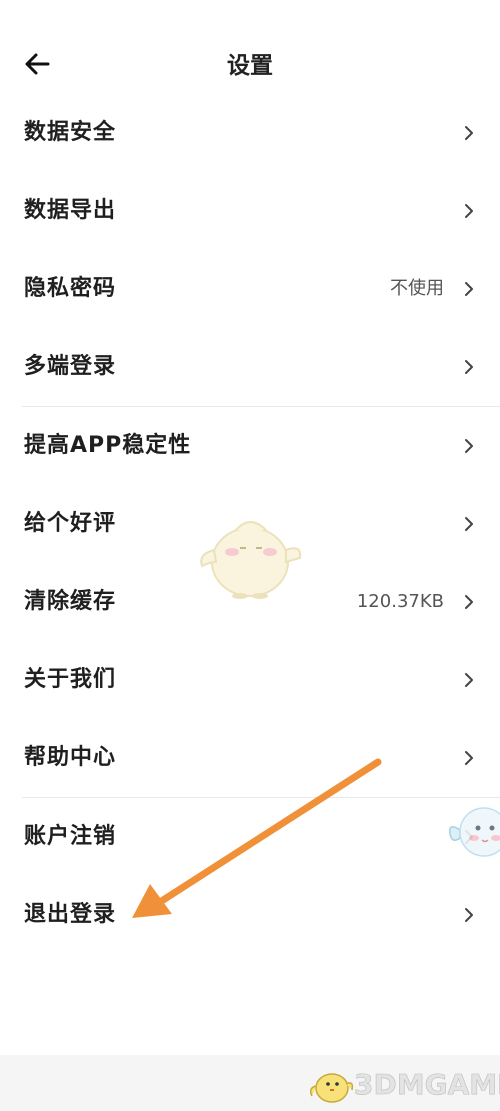 Image resolution: width=500 pixels, height=1111 pixels. I want to click on page-title: 设置, so click(250, 66).